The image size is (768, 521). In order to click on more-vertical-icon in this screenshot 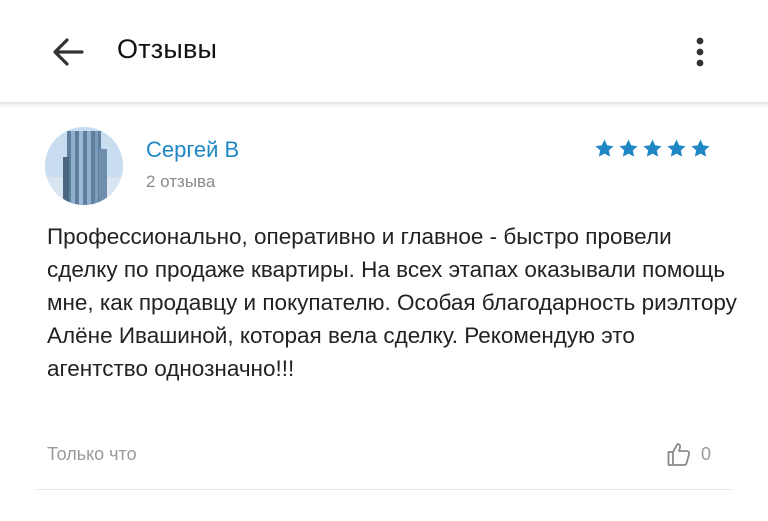, I will do `click(700, 52)`.